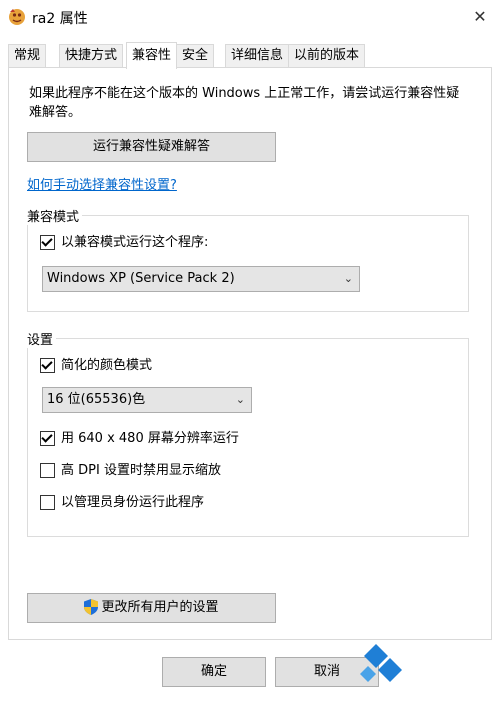 The width and height of the screenshot is (500, 701). What do you see at coordinates (60, 19) in the screenshot?
I see `window-title: ra2 属性` at bounding box center [60, 19].